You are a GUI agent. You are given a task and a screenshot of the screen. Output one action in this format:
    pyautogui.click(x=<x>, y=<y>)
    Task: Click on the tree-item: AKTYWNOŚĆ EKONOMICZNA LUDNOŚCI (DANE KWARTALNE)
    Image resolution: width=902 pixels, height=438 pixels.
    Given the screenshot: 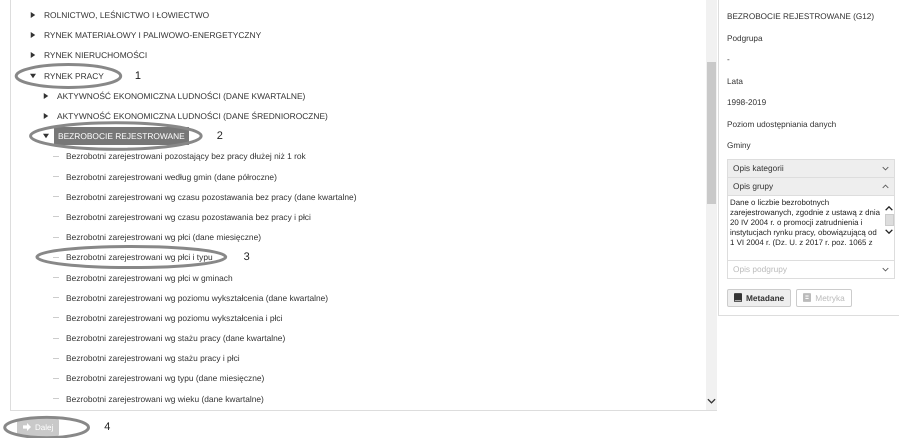 What is the action you would take?
    pyautogui.click(x=181, y=95)
    